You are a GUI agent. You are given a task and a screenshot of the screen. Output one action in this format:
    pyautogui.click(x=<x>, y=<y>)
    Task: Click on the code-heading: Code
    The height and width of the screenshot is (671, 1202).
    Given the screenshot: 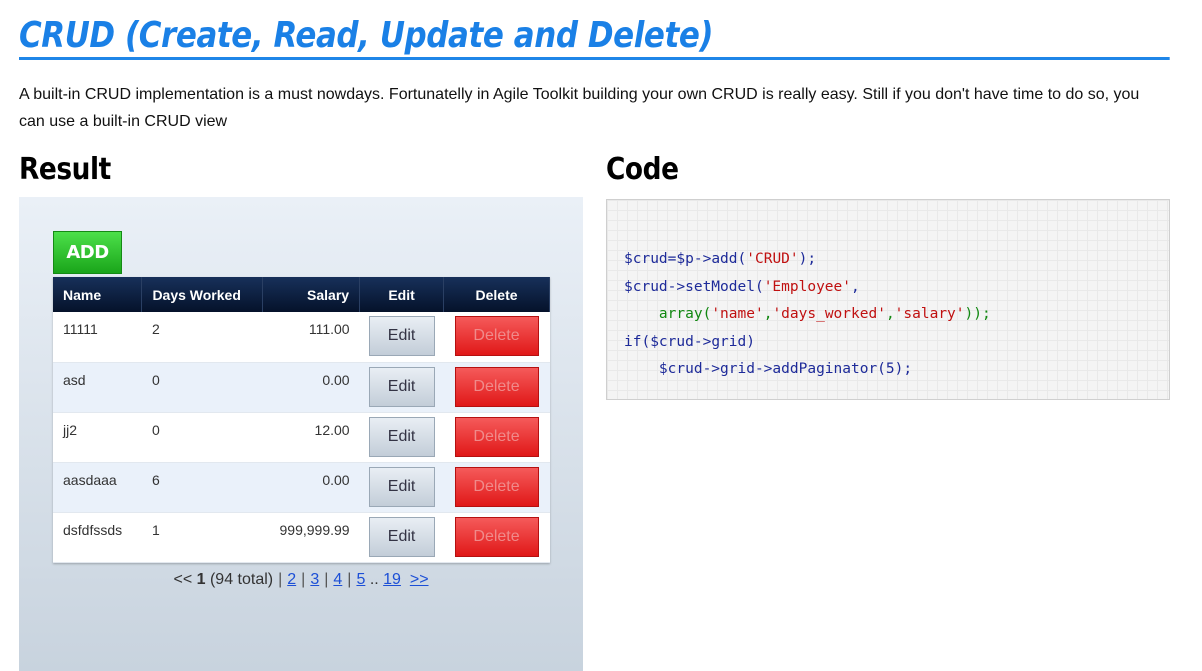 What is the action you would take?
    pyautogui.click(x=642, y=169)
    